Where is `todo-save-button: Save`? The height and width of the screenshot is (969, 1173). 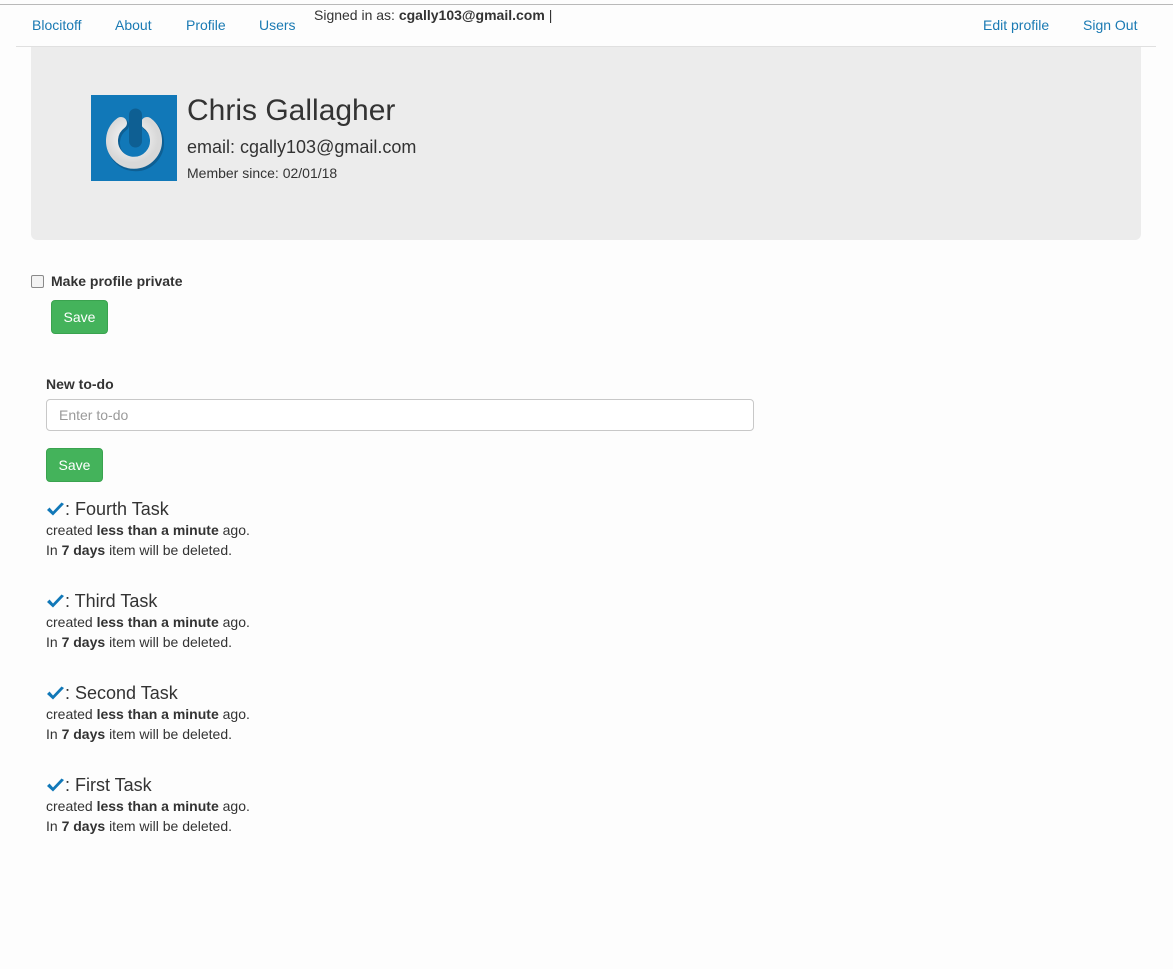
todo-save-button: Save is located at coordinates (74, 465).